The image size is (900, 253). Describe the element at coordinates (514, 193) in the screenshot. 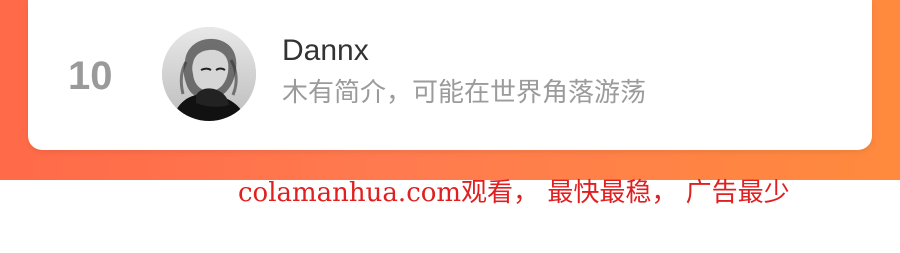

I see `watermark-text: colamanhua.com观看， 最快最稳， 广告最少` at that location.